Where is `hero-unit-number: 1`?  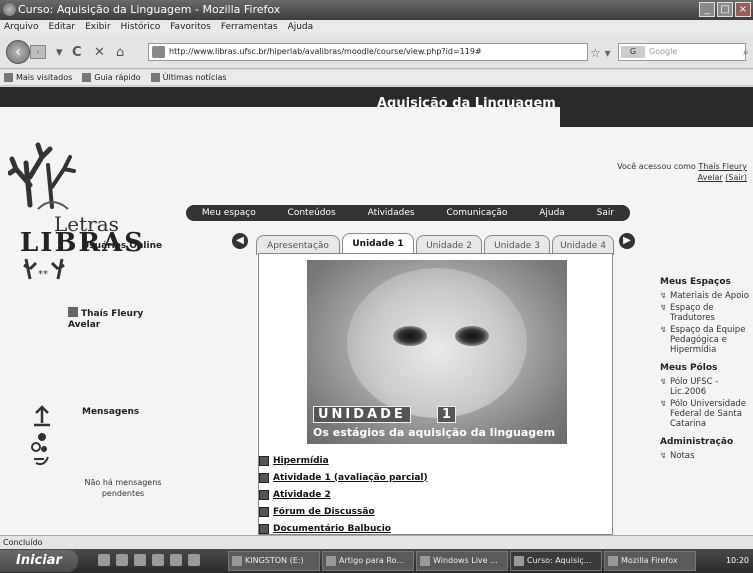
hero-unit-number: 1 is located at coordinates (447, 414).